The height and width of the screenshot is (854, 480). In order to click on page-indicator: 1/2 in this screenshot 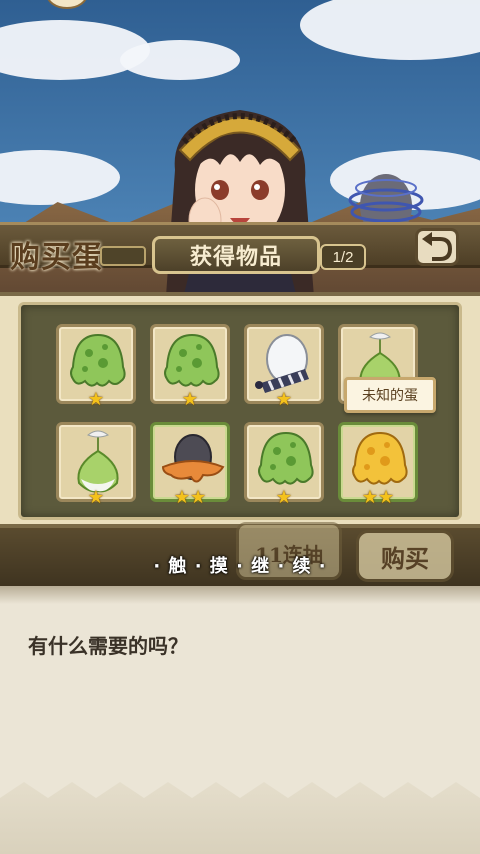, I will do `click(343, 257)`.